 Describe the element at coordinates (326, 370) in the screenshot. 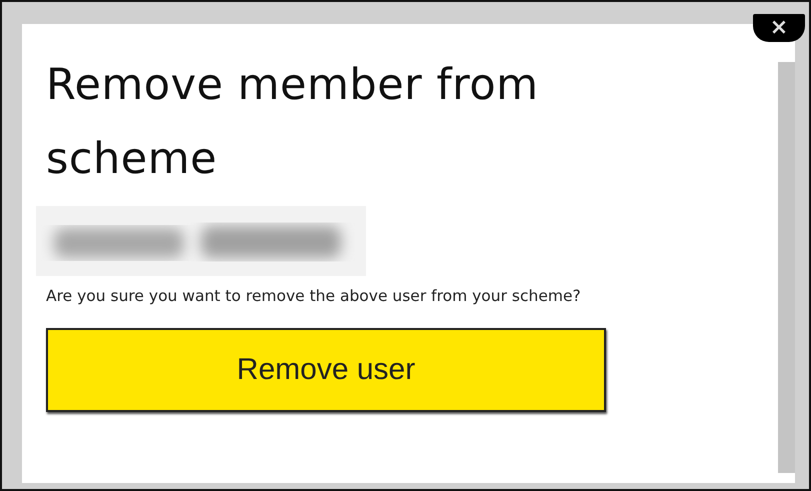

I see `remove-user-button: Remove user` at that location.